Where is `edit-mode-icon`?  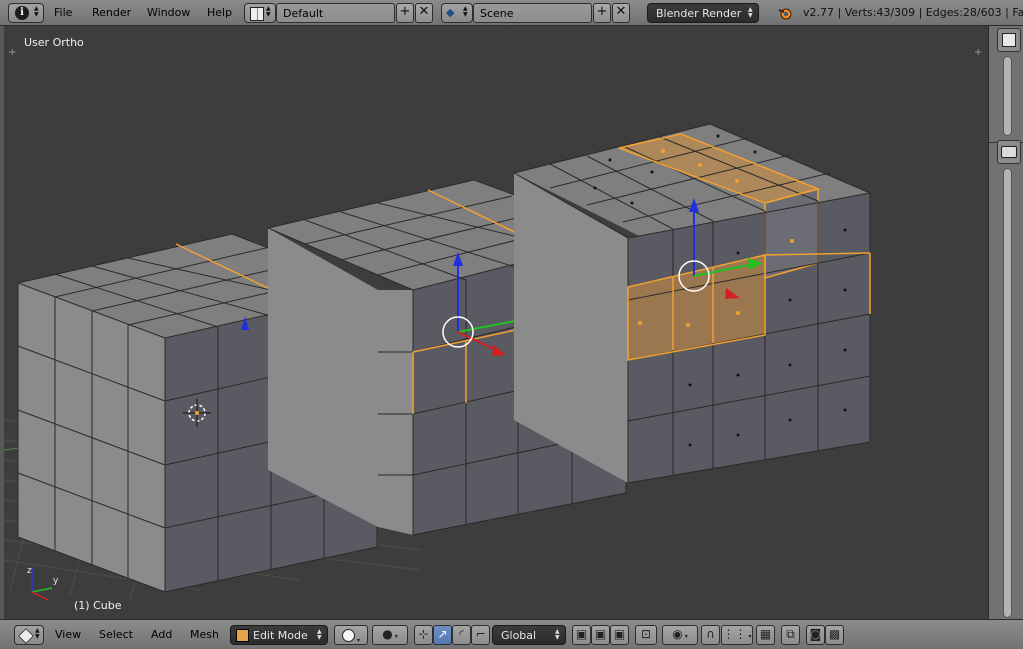 edit-mode-icon is located at coordinates (242, 635).